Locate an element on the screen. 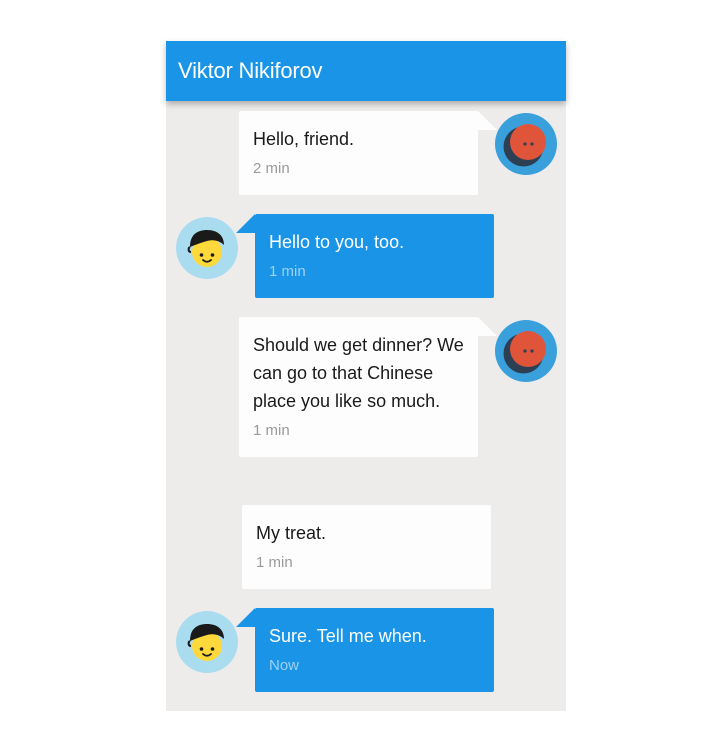 The height and width of the screenshot is (733, 709). message-bubble-outgoing: Sure. Tell me when. Now is located at coordinates (365, 650).